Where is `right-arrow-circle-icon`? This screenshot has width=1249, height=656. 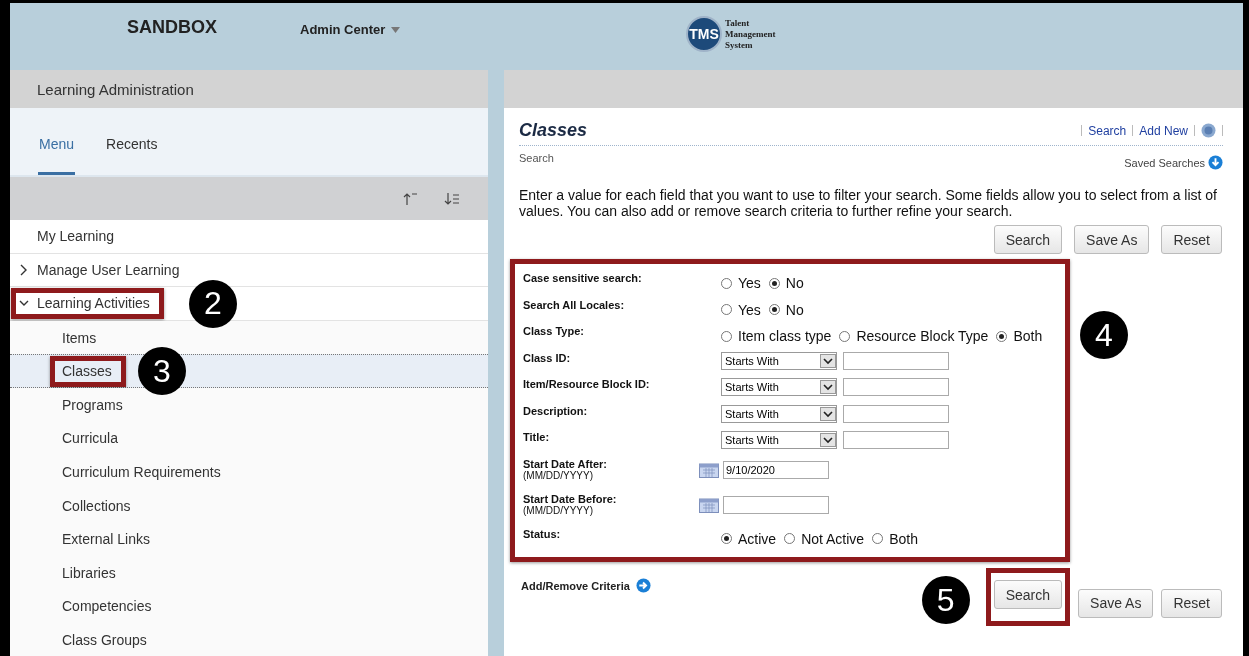
right-arrow-circle-icon is located at coordinates (643, 585).